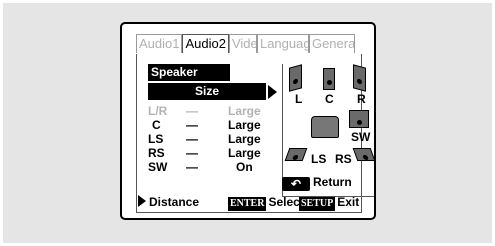 This screenshot has height=246, width=495. What do you see at coordinates (332, 182) in the screenshot?
I see `return-label: Return` at bounding box center [332, 182].